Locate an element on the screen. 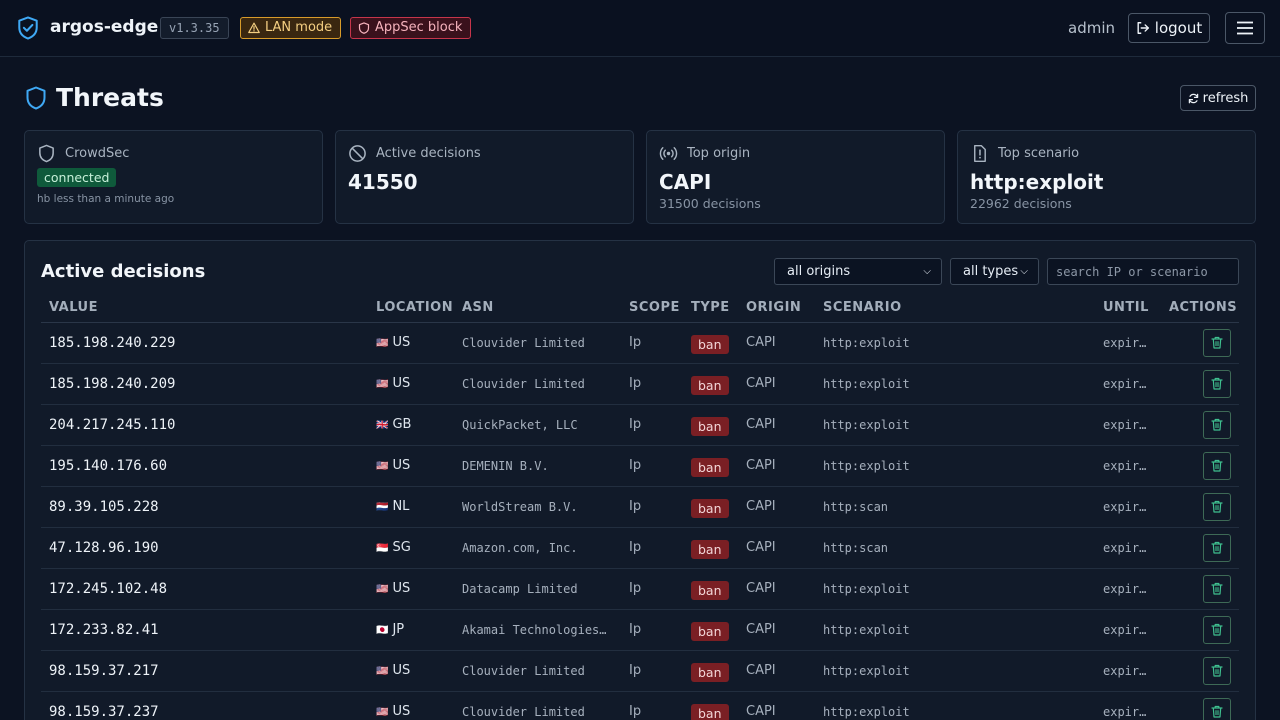 This screenshot has width=1280, height=720. lan-mode-label: LAN mode is located at coordinates (299, 27).